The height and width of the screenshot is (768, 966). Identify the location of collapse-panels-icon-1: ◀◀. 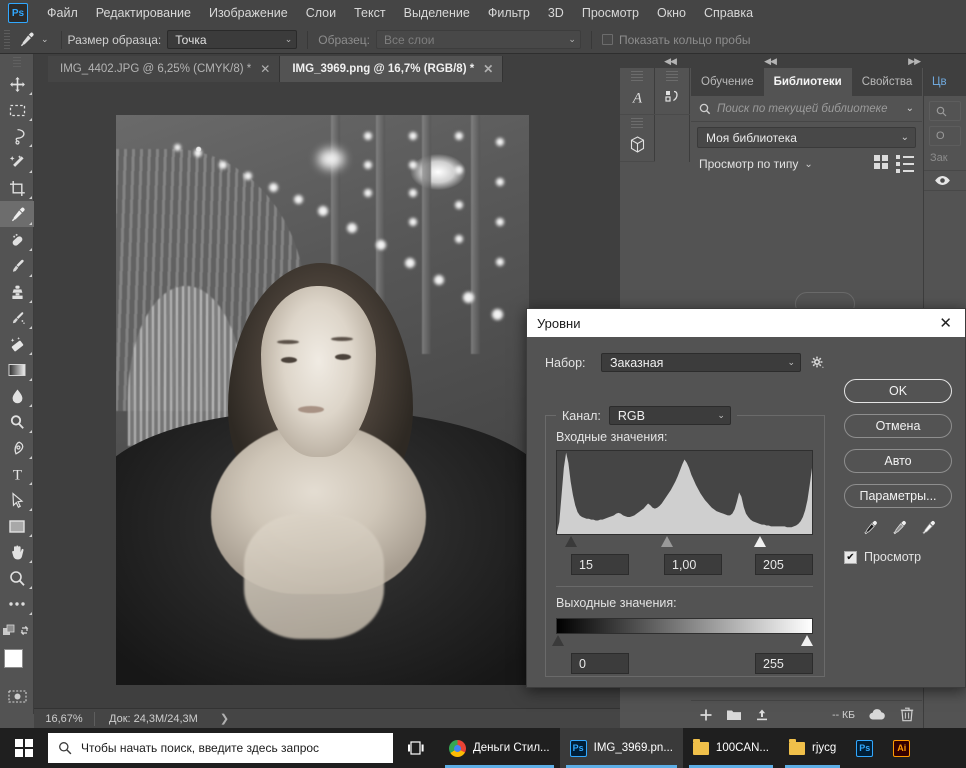
(670, 61).